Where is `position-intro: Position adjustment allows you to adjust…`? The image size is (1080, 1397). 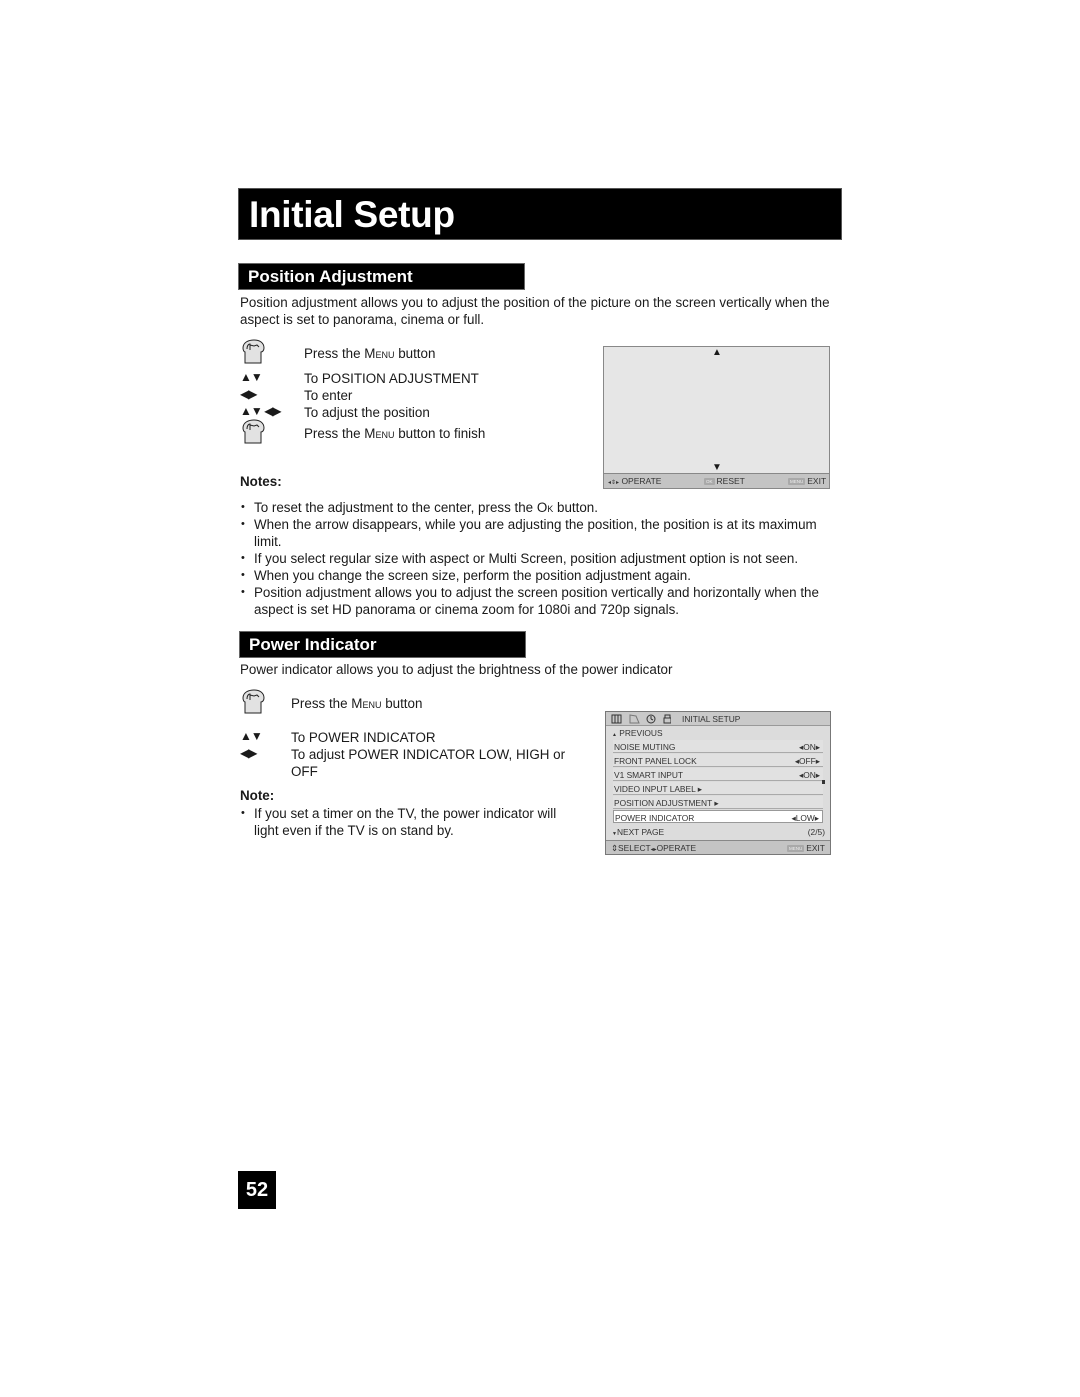 position-intro: Position adjustment allows you to adjust… is located at coordinates (535, 311).